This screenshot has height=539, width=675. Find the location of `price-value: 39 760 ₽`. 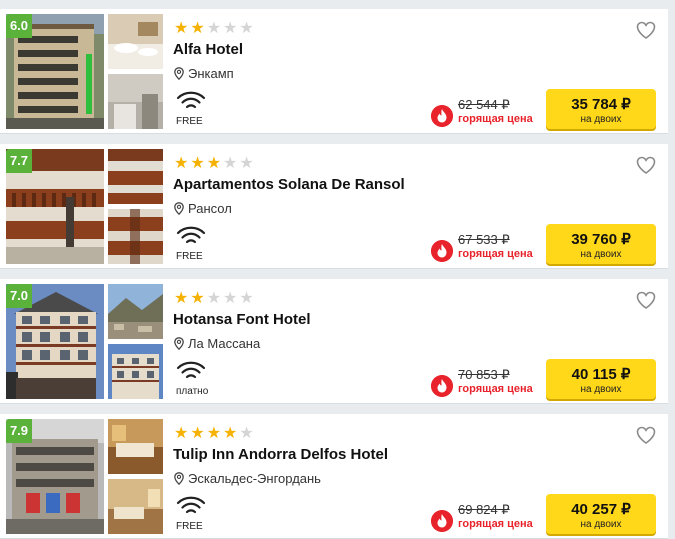

price-value: 39 760 ₽ is located at coordinates (601, 239).